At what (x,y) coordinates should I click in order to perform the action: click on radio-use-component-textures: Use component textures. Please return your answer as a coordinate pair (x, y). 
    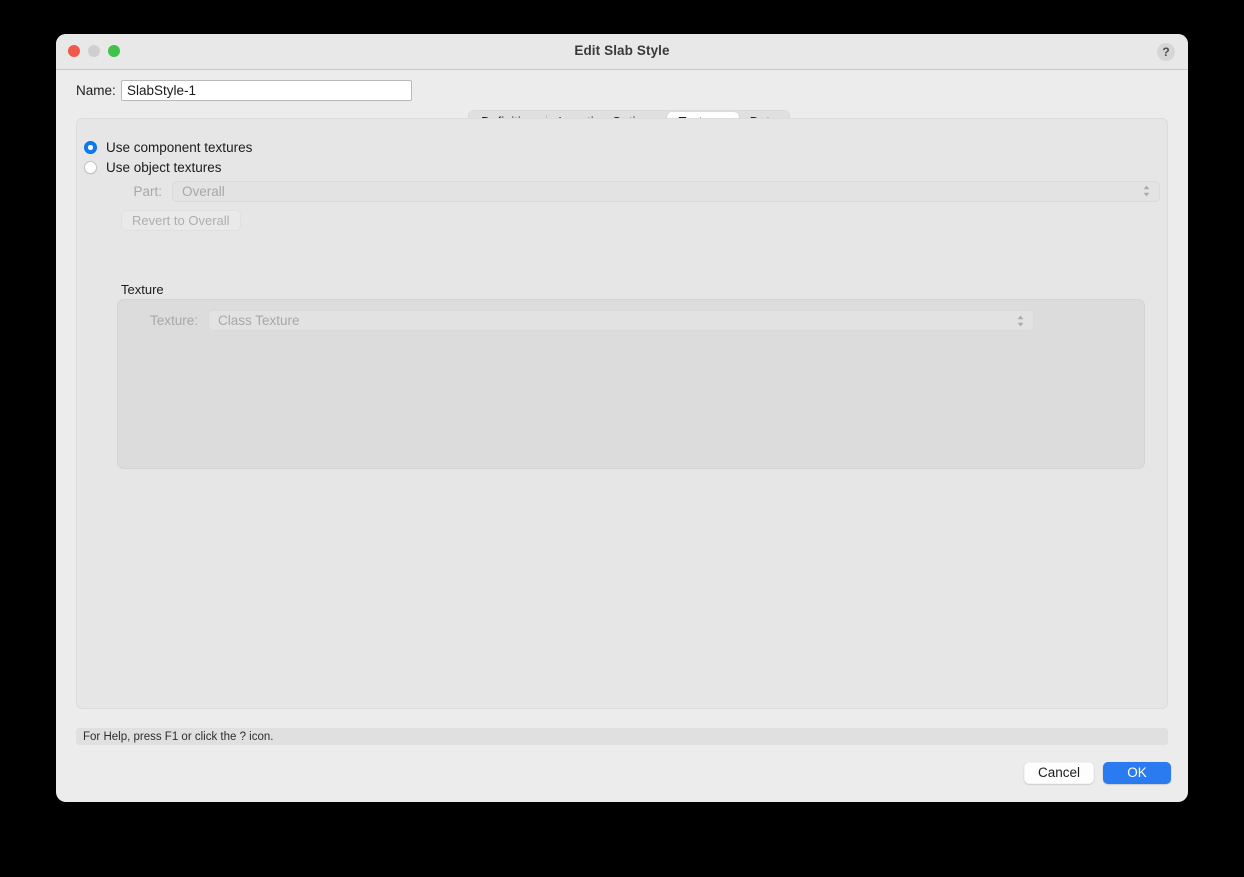
    Looking at the image, I should click on (168, 147).